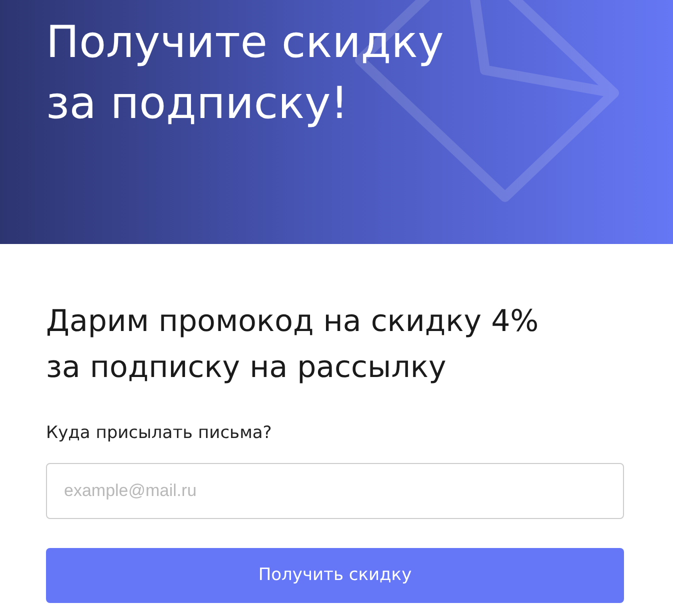  Describe the element at coordinates (335, 575) in the screenshot. I see `get-discount-button: Получить скидку` at that location.